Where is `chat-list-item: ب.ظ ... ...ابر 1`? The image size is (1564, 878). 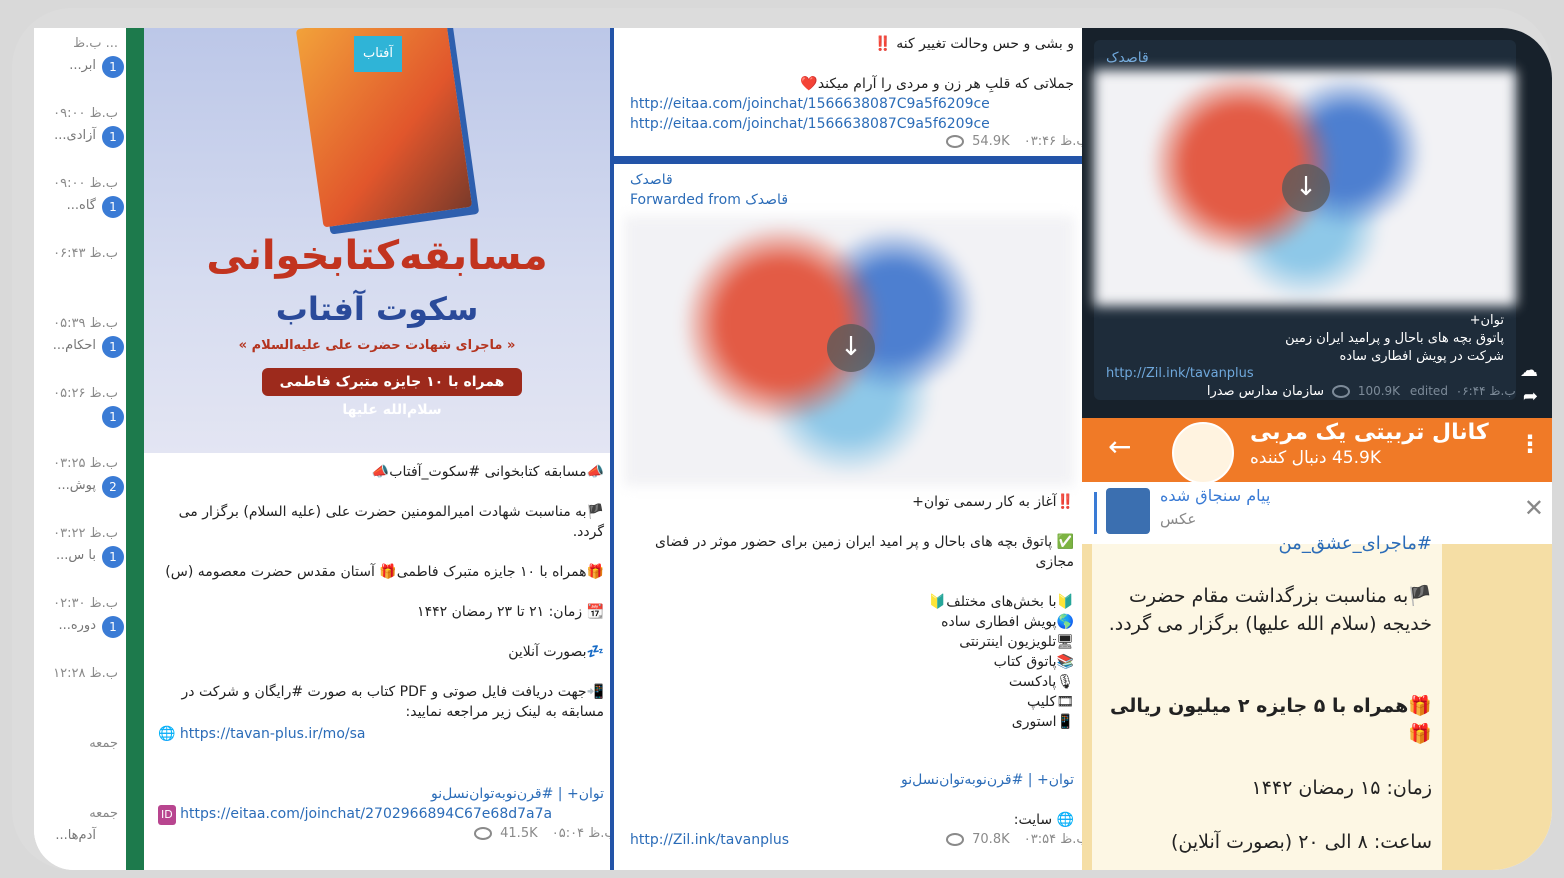
chat-list-item: ب.ظ ... ...ابر 1 is located at coordinates (80, 58).